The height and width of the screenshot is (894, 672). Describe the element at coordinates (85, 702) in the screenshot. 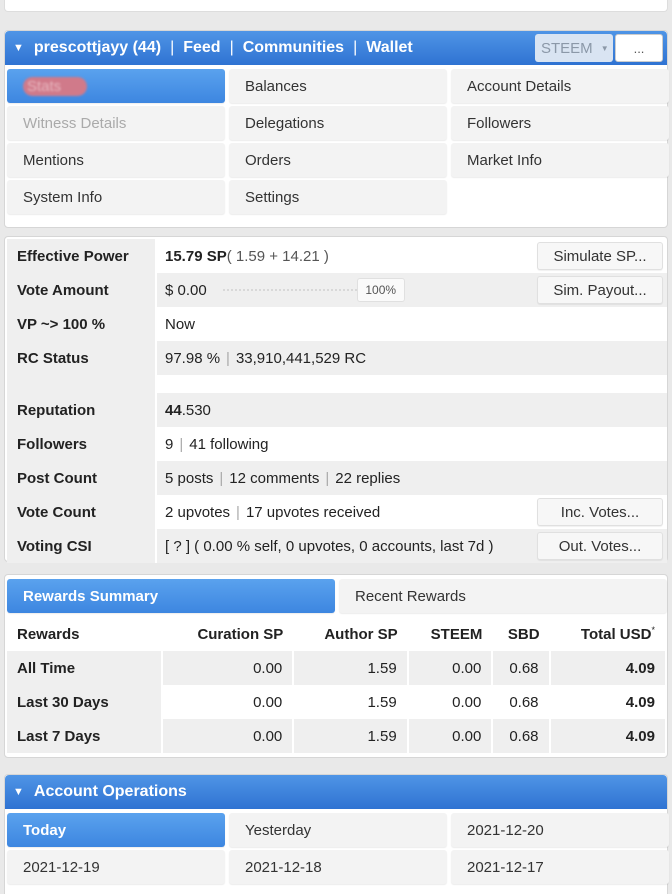

I see `period-cell: Last 30 Days` at that location.